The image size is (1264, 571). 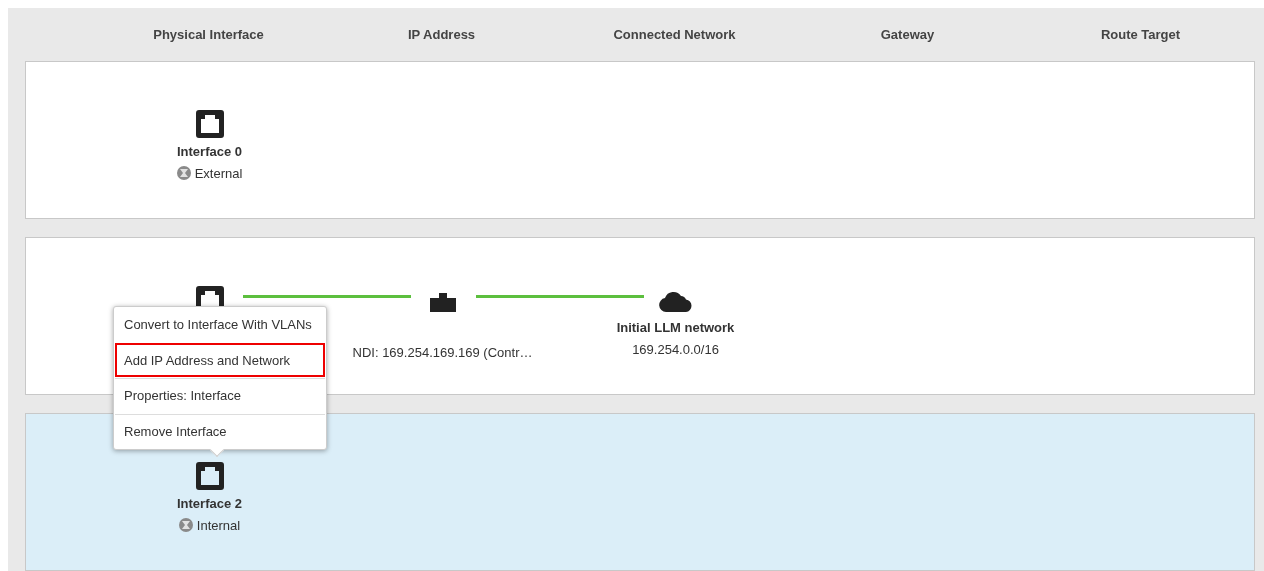 I want to click on interface-name: Interface 2, so click(x=209, y=504).